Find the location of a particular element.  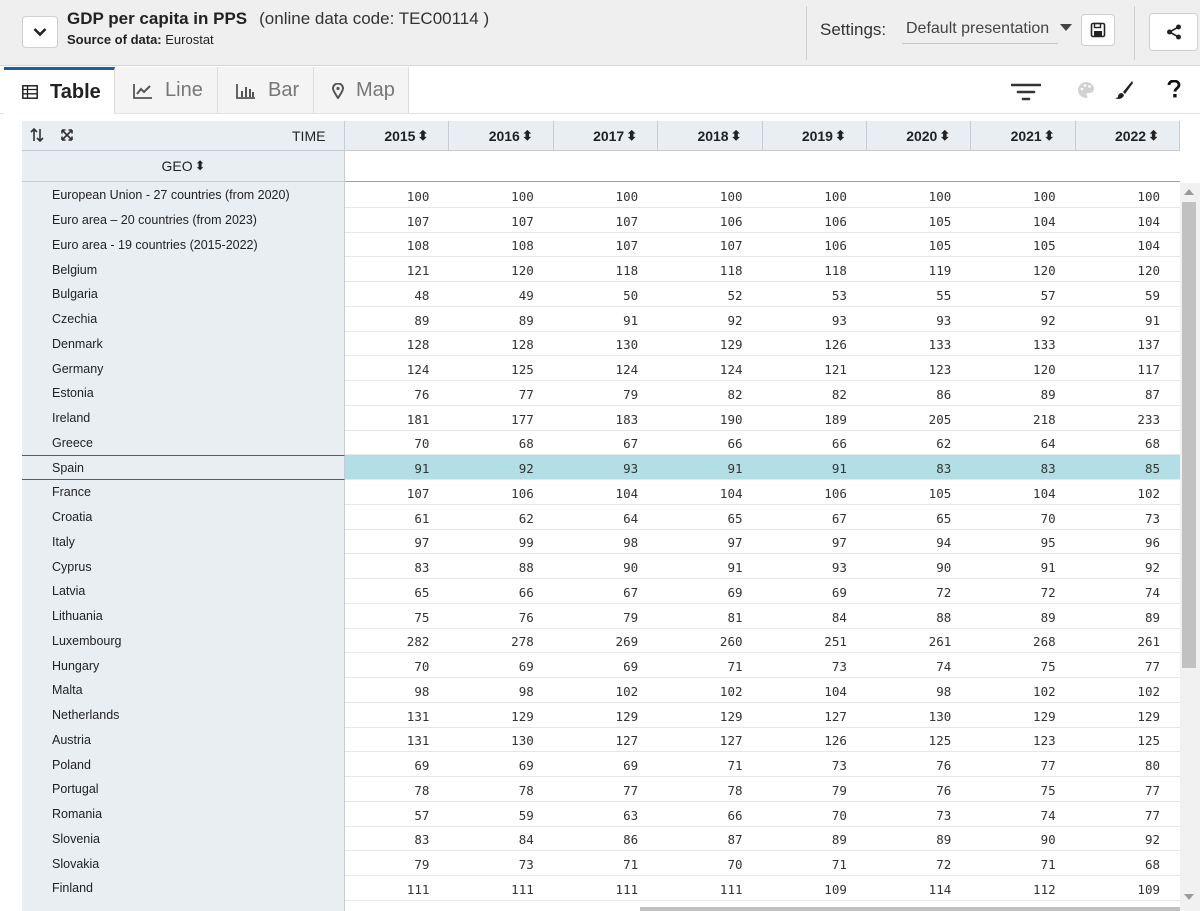

table-row: Slovakia 79 73 71 70 71 72 71 68 is located at coordinates (601, 863).